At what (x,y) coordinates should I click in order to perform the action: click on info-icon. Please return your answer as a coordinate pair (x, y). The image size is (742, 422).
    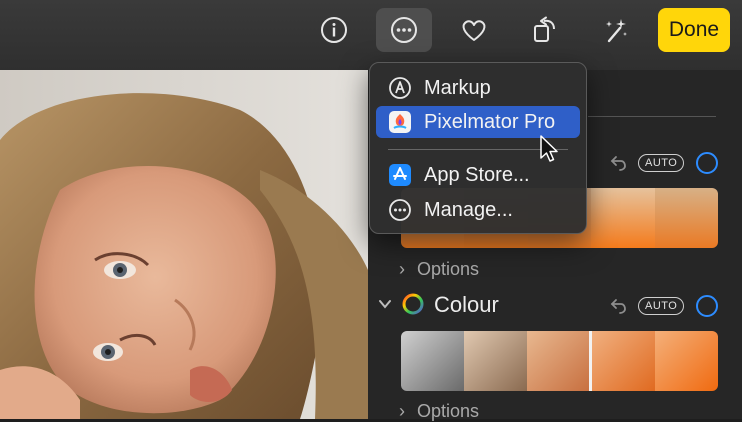
    Looking at the image, I should click on (334, 30).